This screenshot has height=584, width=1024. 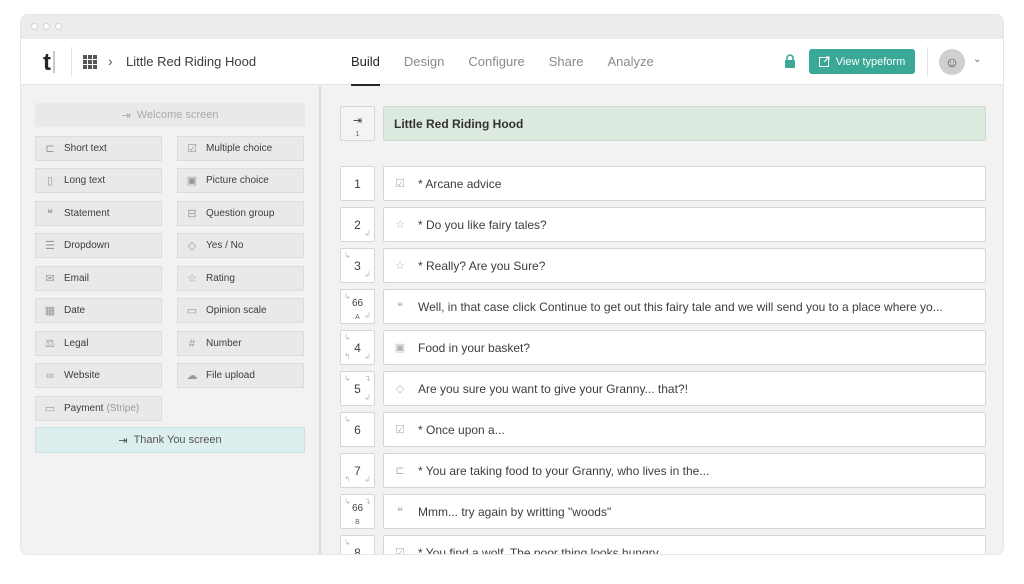 I want to click on qtype-website: ∞ Website, so click(x=98, y=375).